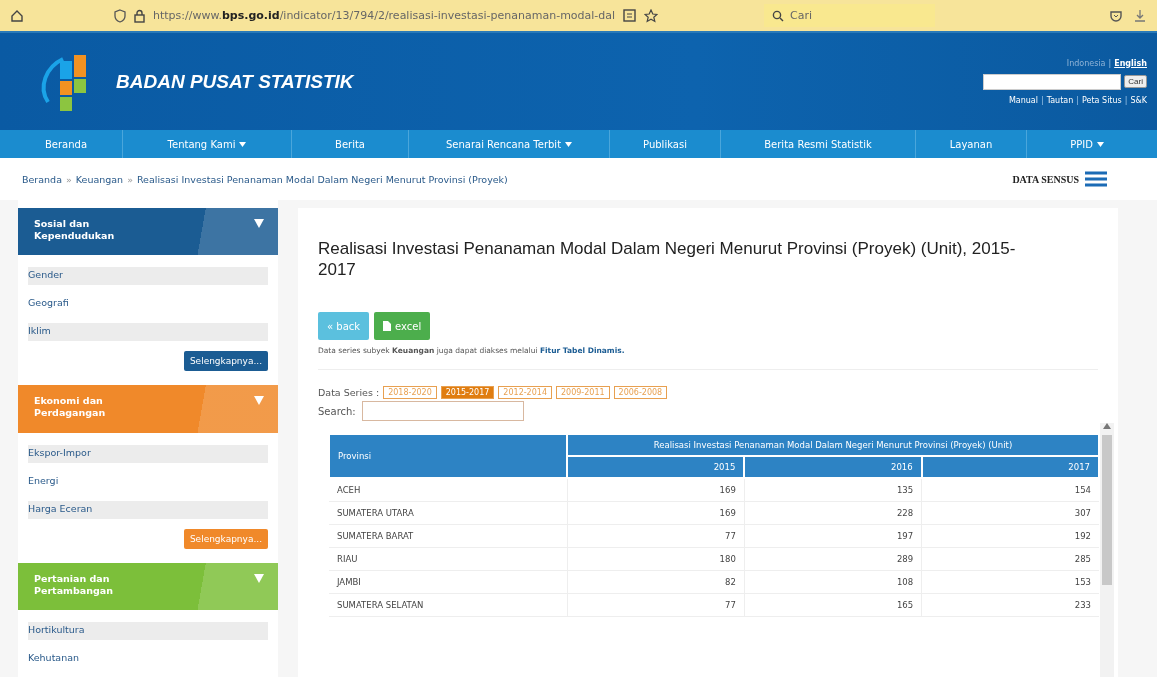 The height and width of the screenshot is (677, 1157). What do you see at coordinates (1087, 144) in the screenshot?
I see `nav-item: PPID` at bounding box center [1087, 144].